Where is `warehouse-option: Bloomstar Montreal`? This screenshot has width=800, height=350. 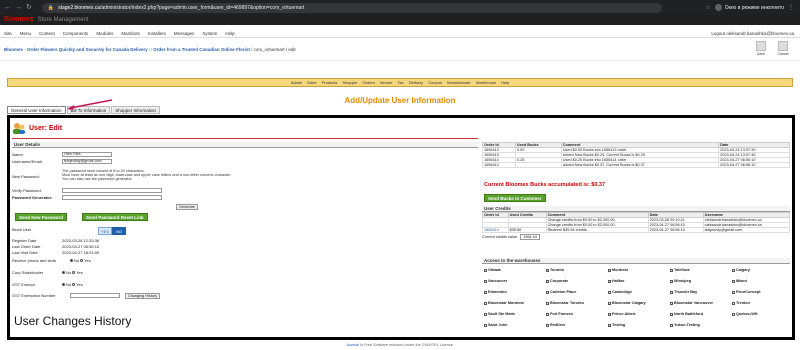
warehouse-option: Bloomstar Montreal is located at coordinates (504, 303).